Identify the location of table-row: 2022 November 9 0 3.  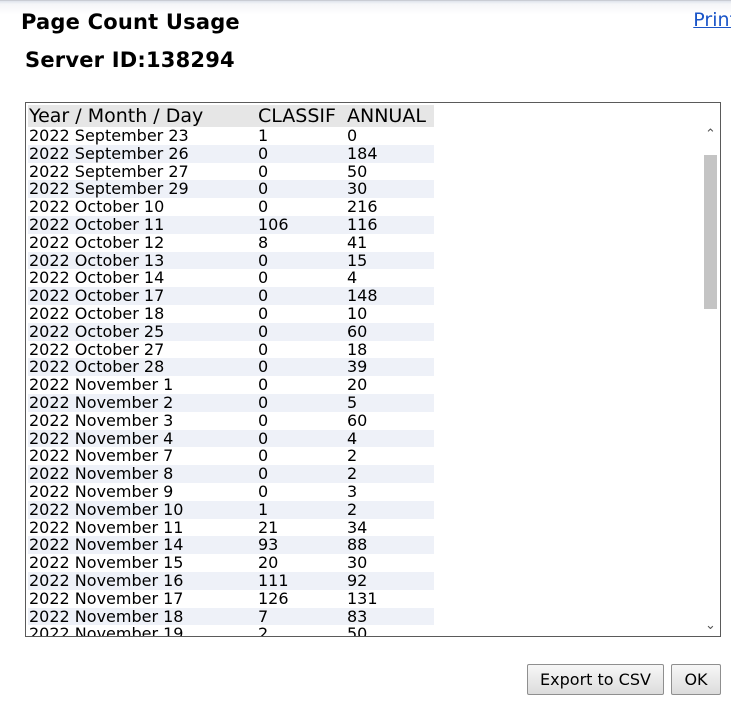
(231, 492).